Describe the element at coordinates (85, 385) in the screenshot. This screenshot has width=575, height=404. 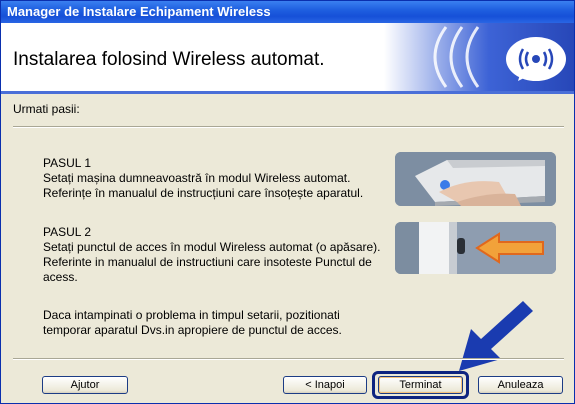
I see `help-button: Ajutor` at that location.